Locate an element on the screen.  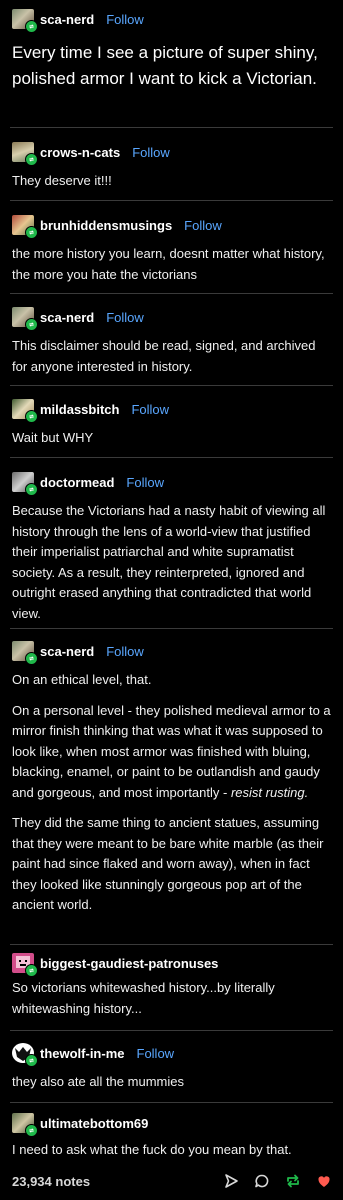
post-paragraph: On an ethical level, that. is located at coordinates (82, 679).